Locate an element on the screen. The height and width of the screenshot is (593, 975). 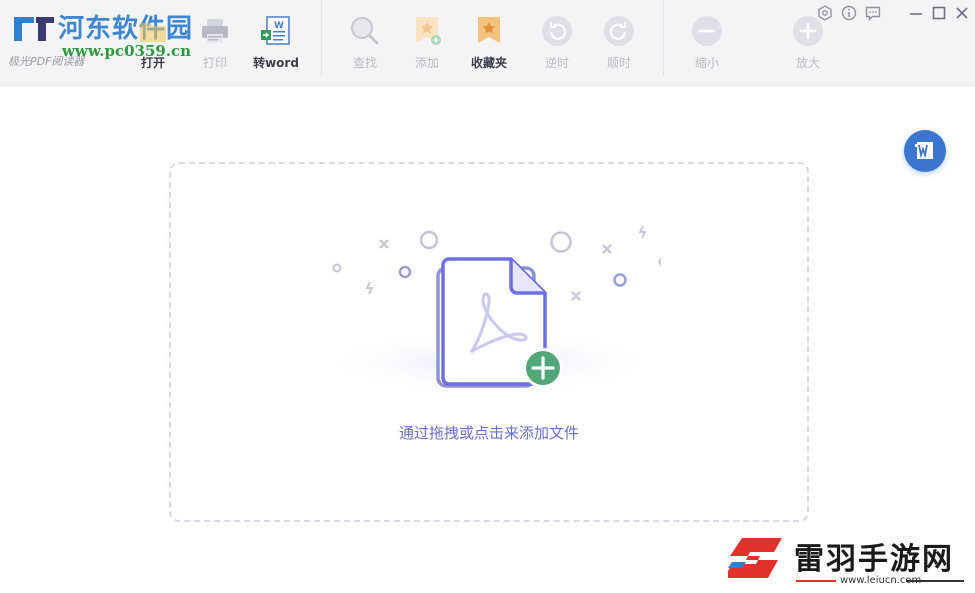
pdf-to-word-float-button is located at coordinates (925, 151).